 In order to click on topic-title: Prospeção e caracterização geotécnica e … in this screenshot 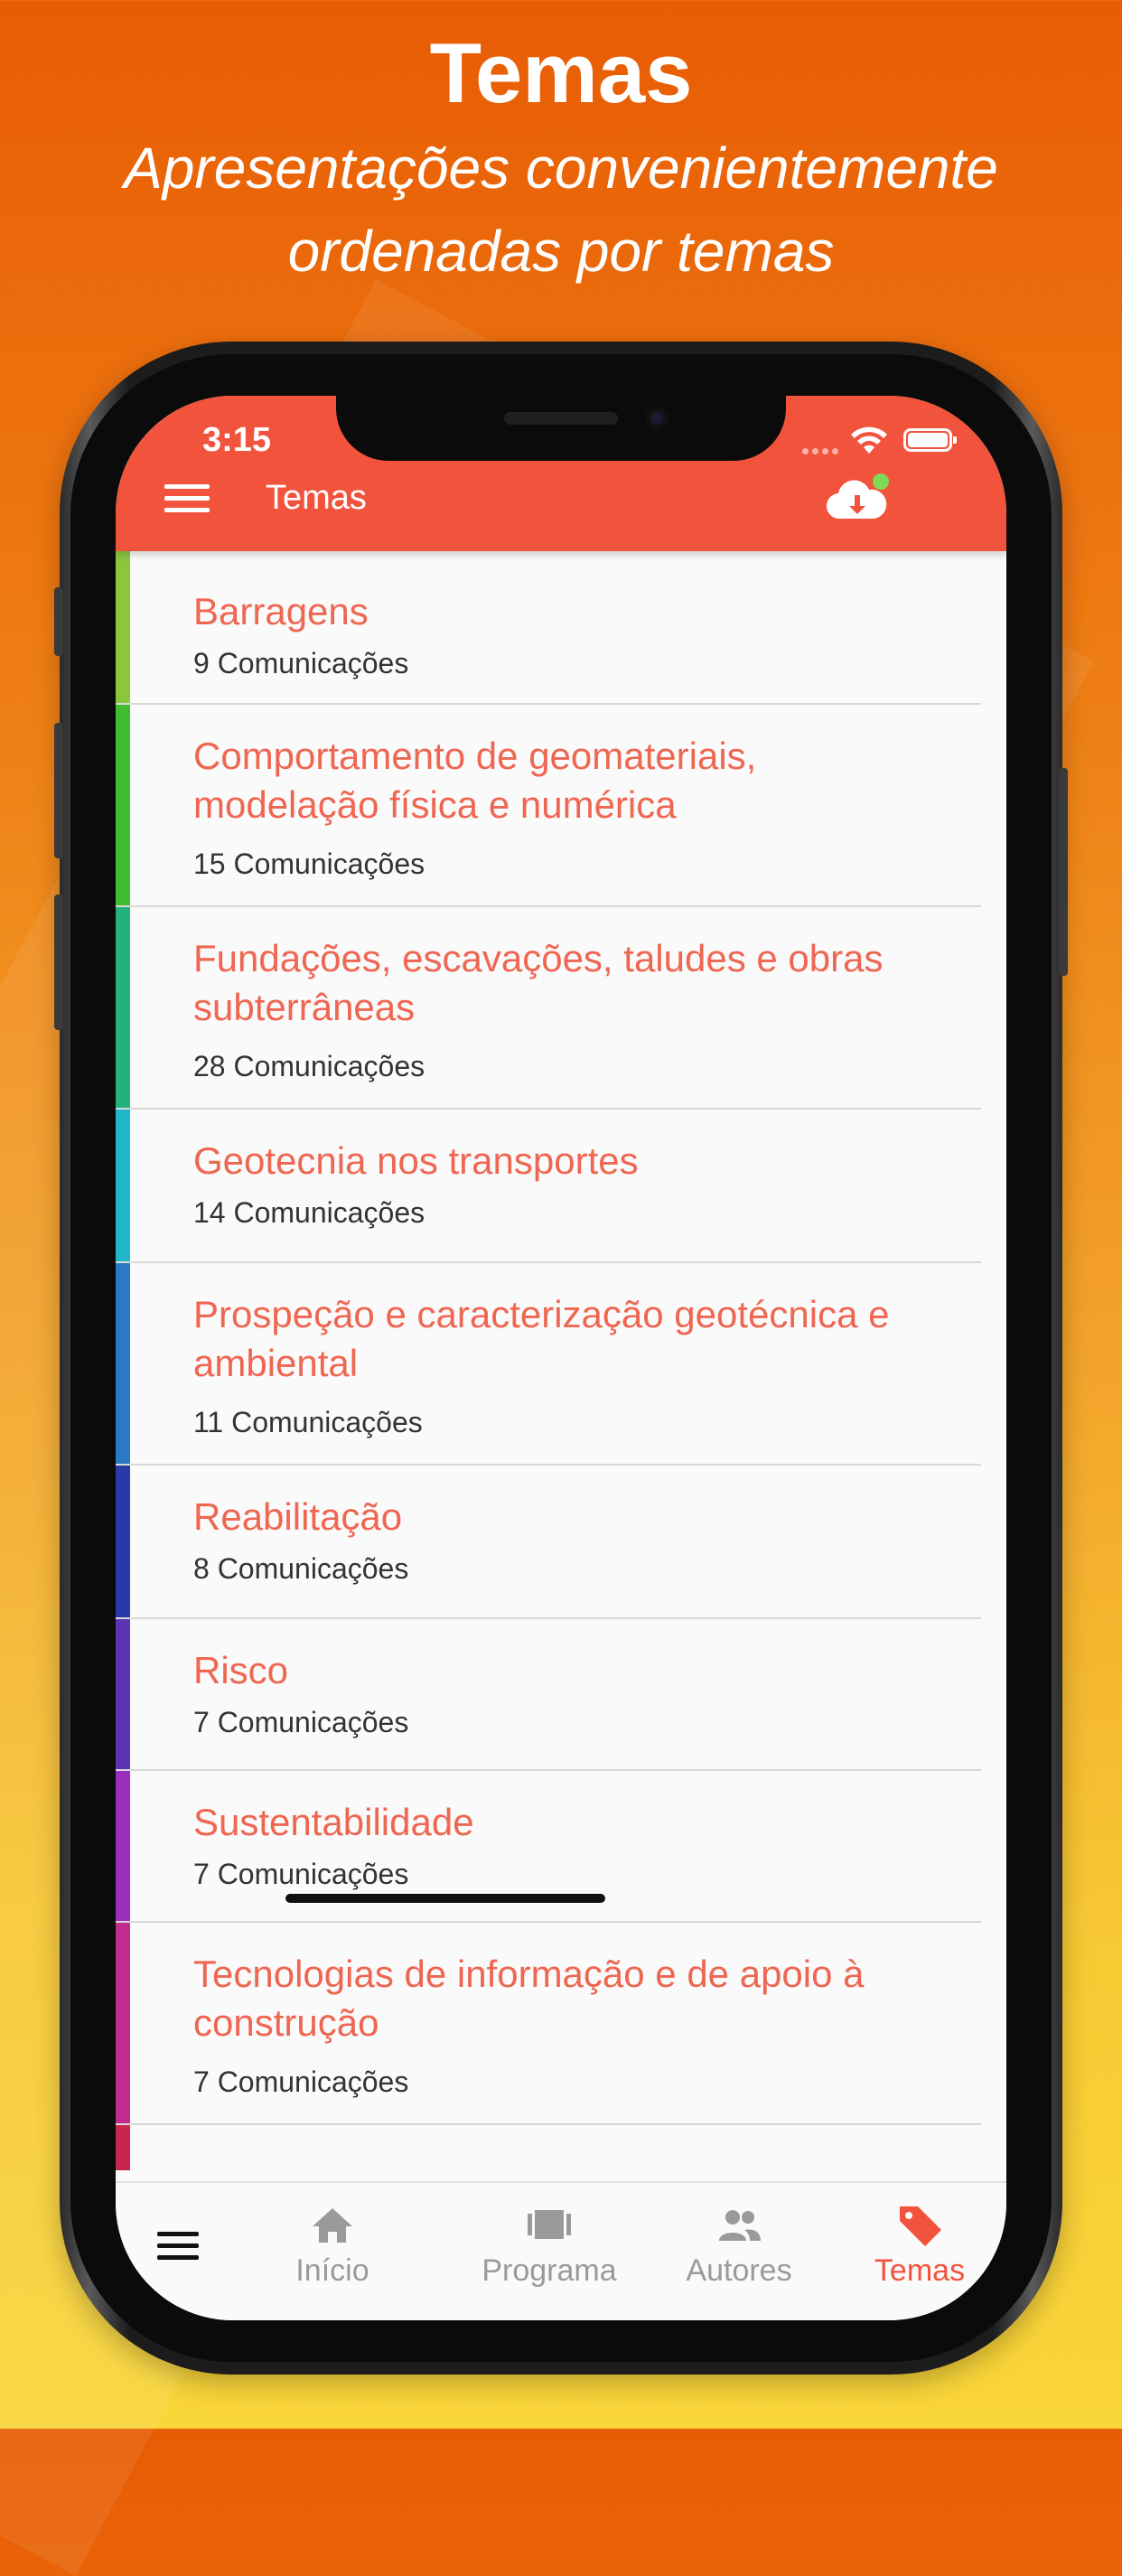, I will do `click(541, 1338)`.